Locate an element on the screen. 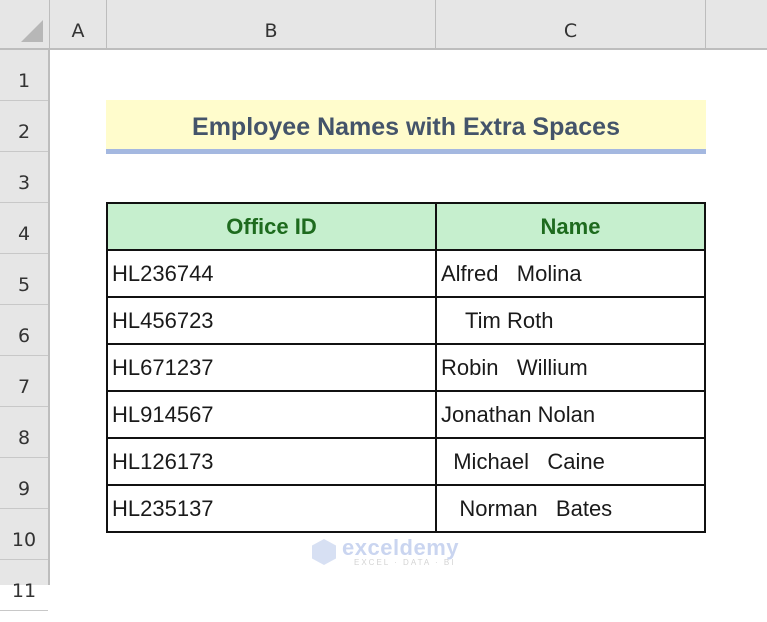  office-id-cell: HL456723 is located at coordinates (271, 320).